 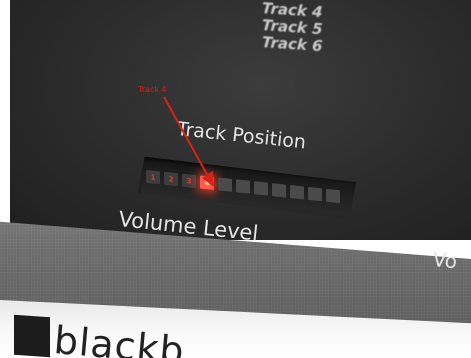 What do you see at coordinates (207, 183) in the screenshot?
I see `led-segment-4-active: 4` at bounding box center [207, 183].